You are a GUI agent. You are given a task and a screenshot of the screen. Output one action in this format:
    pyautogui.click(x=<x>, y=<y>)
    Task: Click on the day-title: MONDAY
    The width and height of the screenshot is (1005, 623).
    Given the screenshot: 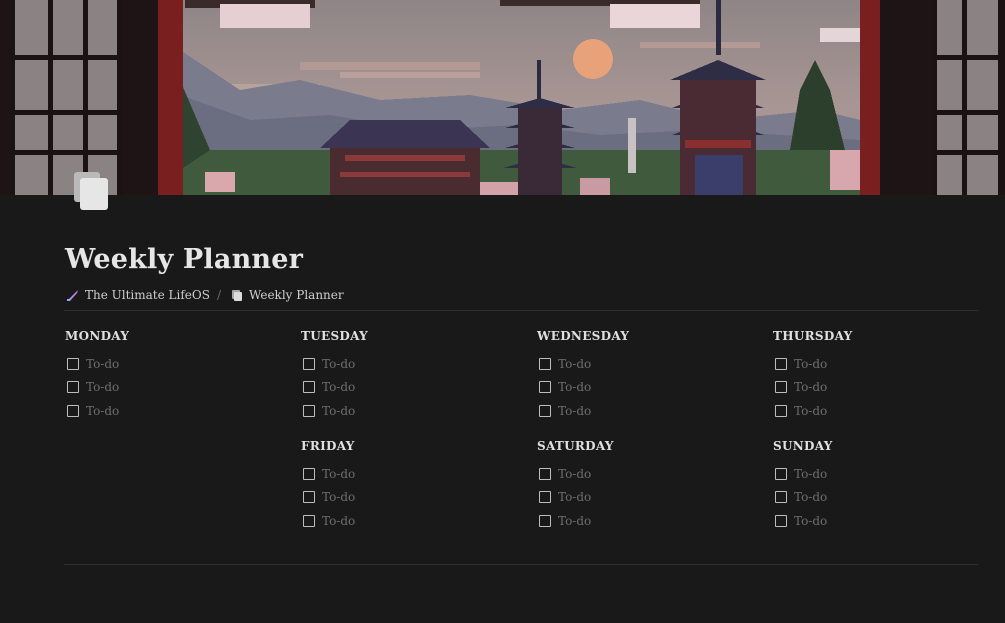 What is the action you would take?
    pyautogui.click(x=97, y=336)
    